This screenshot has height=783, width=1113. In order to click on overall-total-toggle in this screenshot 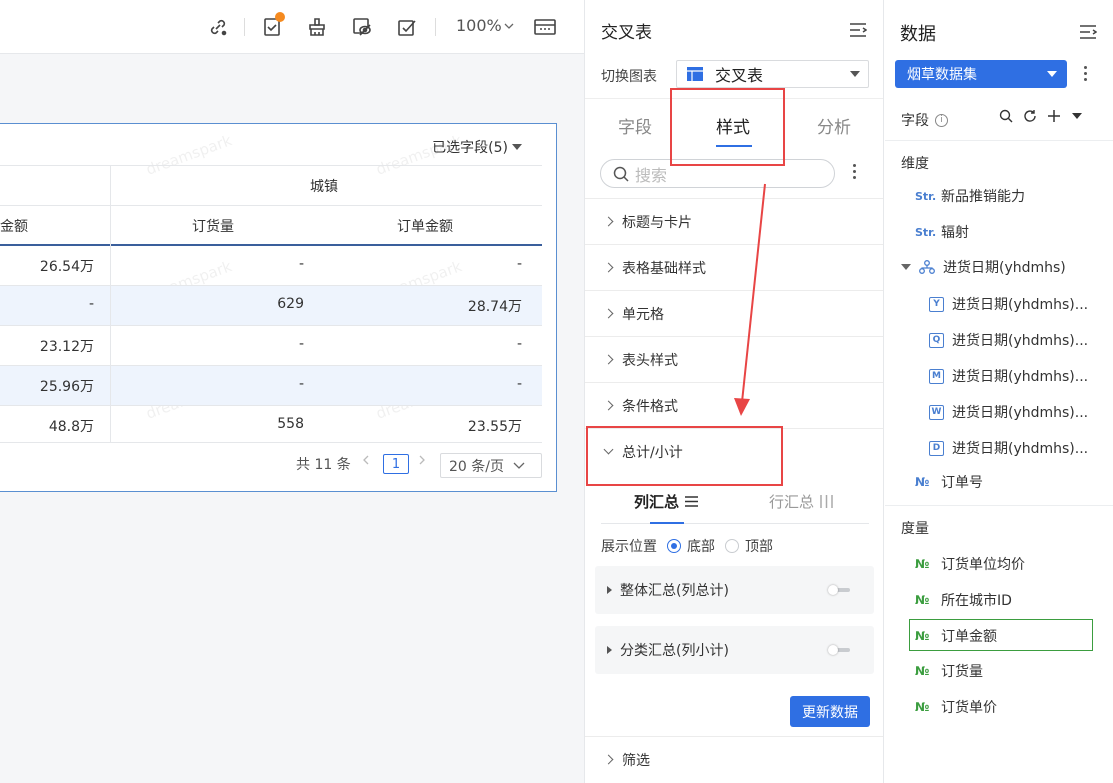, I will do `click(840, 590)`.